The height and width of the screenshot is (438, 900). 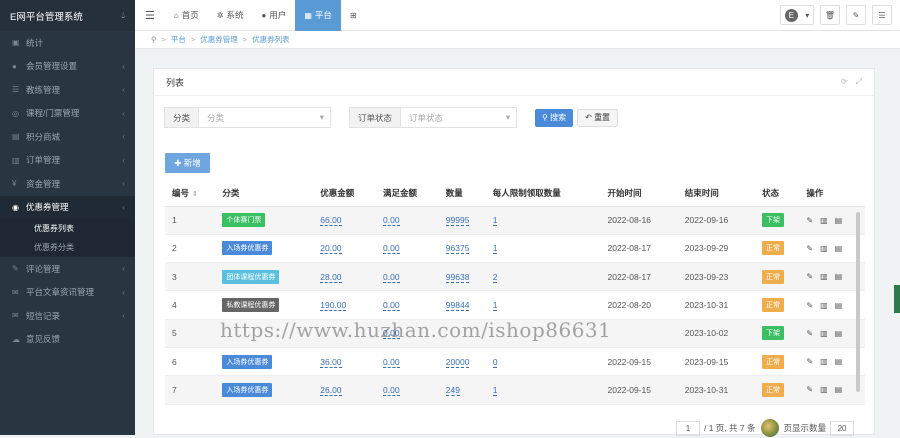 What do you see at coordinates (190, 193) in the screenshot?
I see `column-header: 编号 ⇕` at bounding box center [190, 193].